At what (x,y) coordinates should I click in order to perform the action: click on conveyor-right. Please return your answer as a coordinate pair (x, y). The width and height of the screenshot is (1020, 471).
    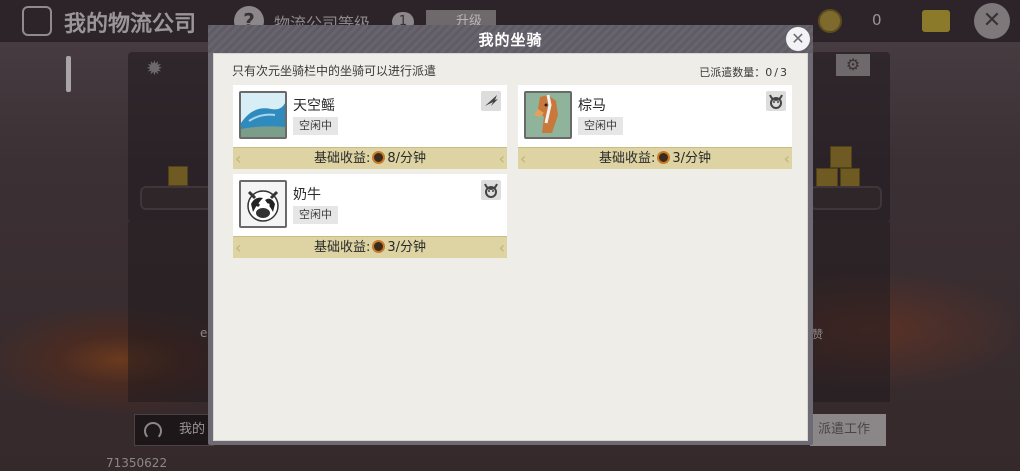
    Looking at the image, I should click on (846, 198).